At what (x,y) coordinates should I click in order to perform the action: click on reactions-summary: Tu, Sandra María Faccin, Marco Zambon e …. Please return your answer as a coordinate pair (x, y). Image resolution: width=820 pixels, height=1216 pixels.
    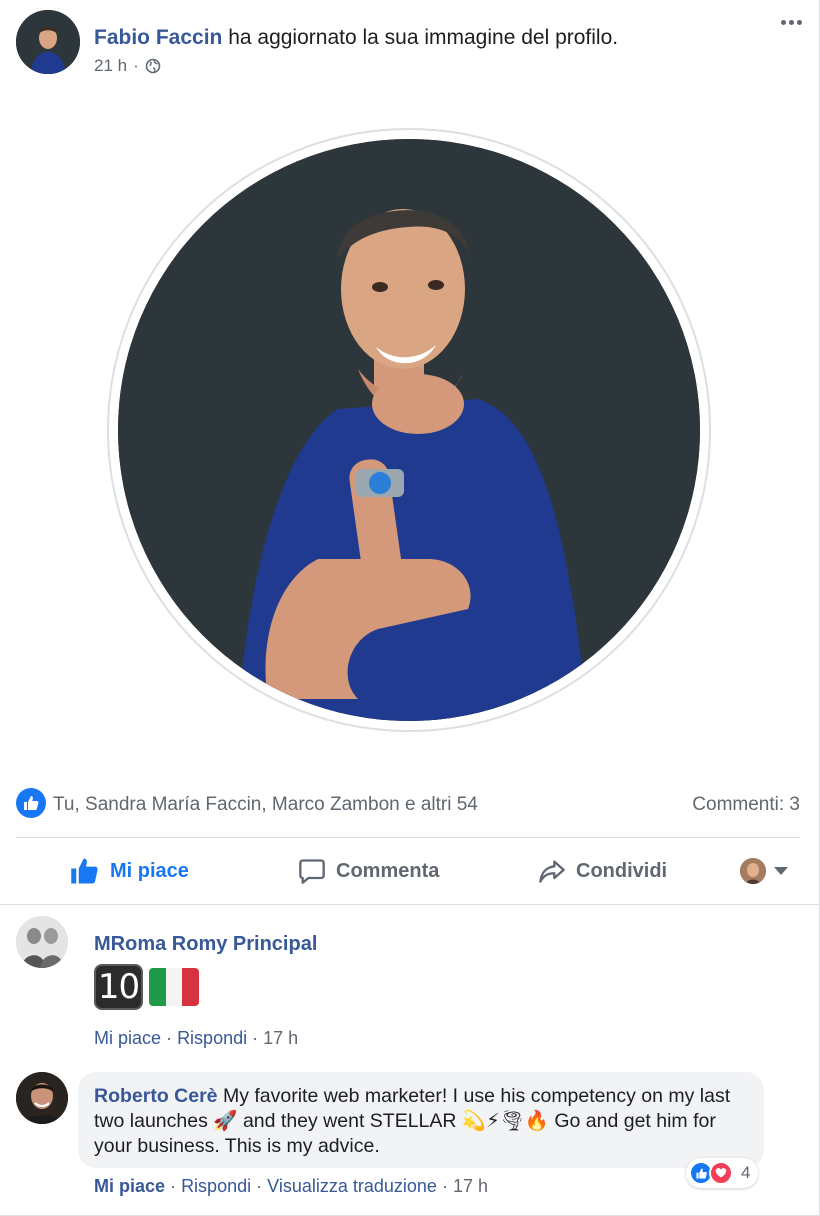
    Looking at the image, I should click on (408, 804).